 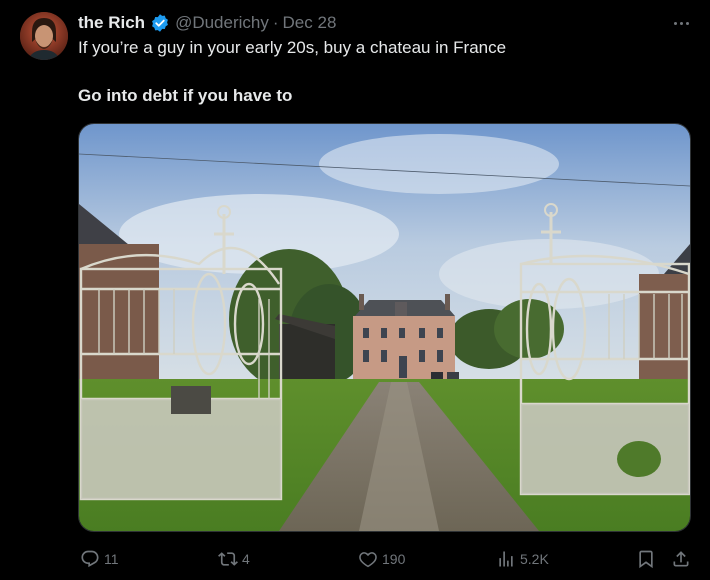 I want to click on bookmark-button, so click(x=646, y=559).